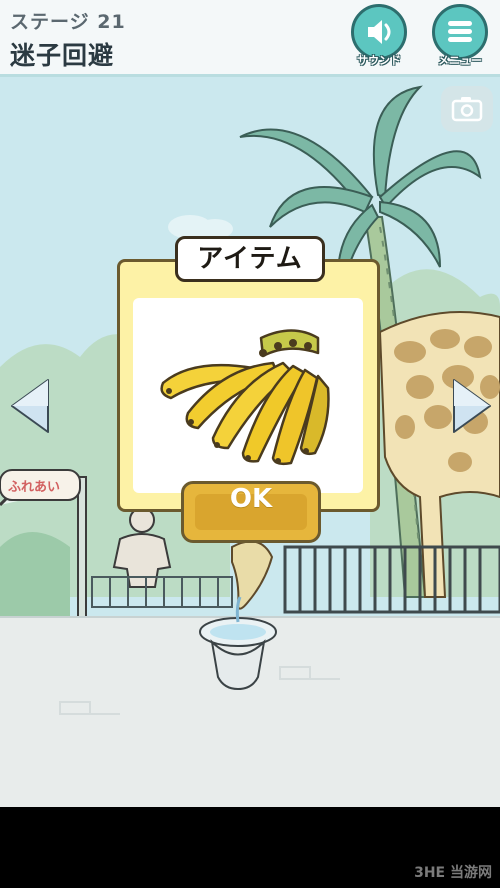 The width and height of the screenshot is (500, 888). I want to click on banana-icon, so click(245, 397).